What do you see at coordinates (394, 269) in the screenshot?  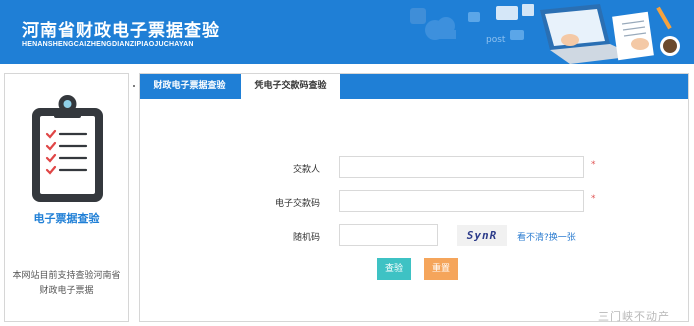 I see `query-button: 查验` at bounding box center [394, 269].